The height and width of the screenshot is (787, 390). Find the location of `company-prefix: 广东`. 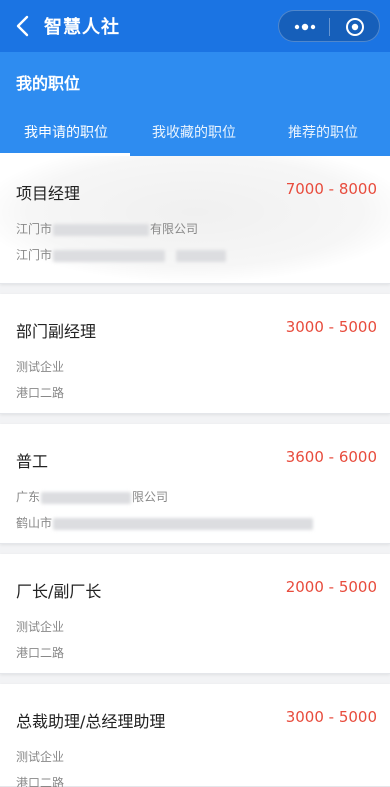

company-prefix: 广东 is located at coordinates (28, 497).